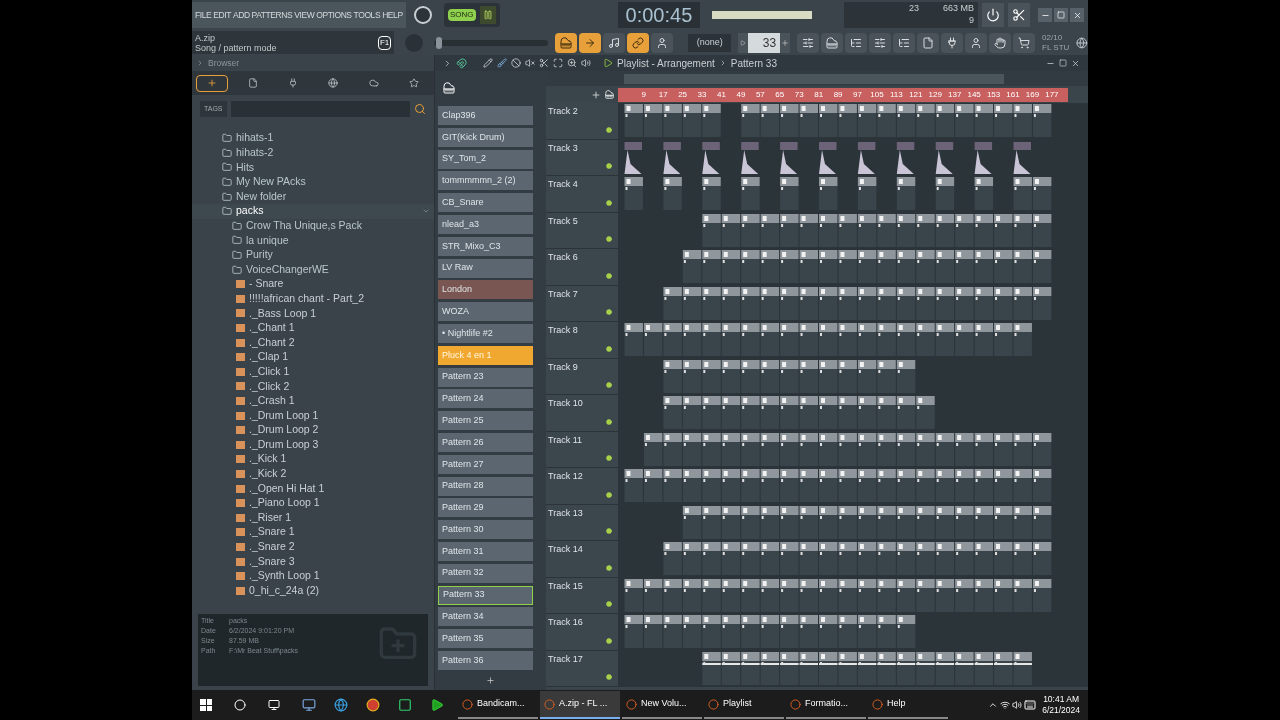 The height and width of the screenshot is (720, 1280). I want to click on menu-item: ADD, so click(241, 15).